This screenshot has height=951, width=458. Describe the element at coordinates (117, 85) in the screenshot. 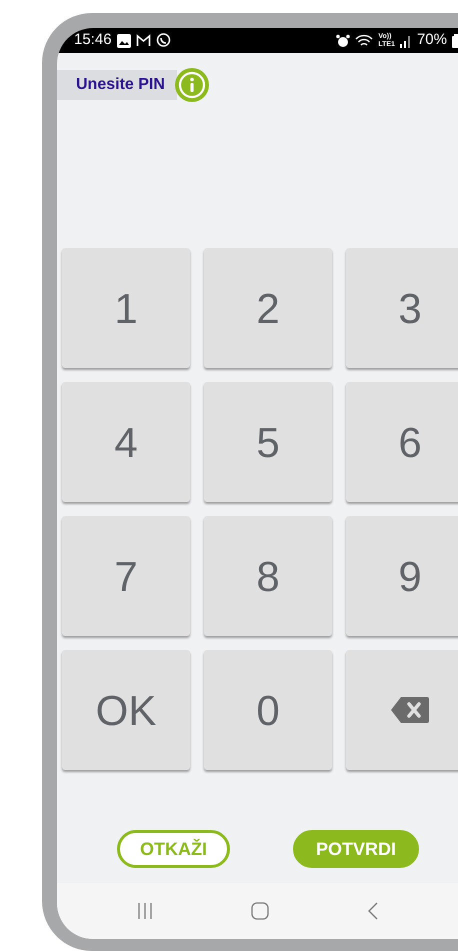

I see `page-title: Unesite PIN` at that location.